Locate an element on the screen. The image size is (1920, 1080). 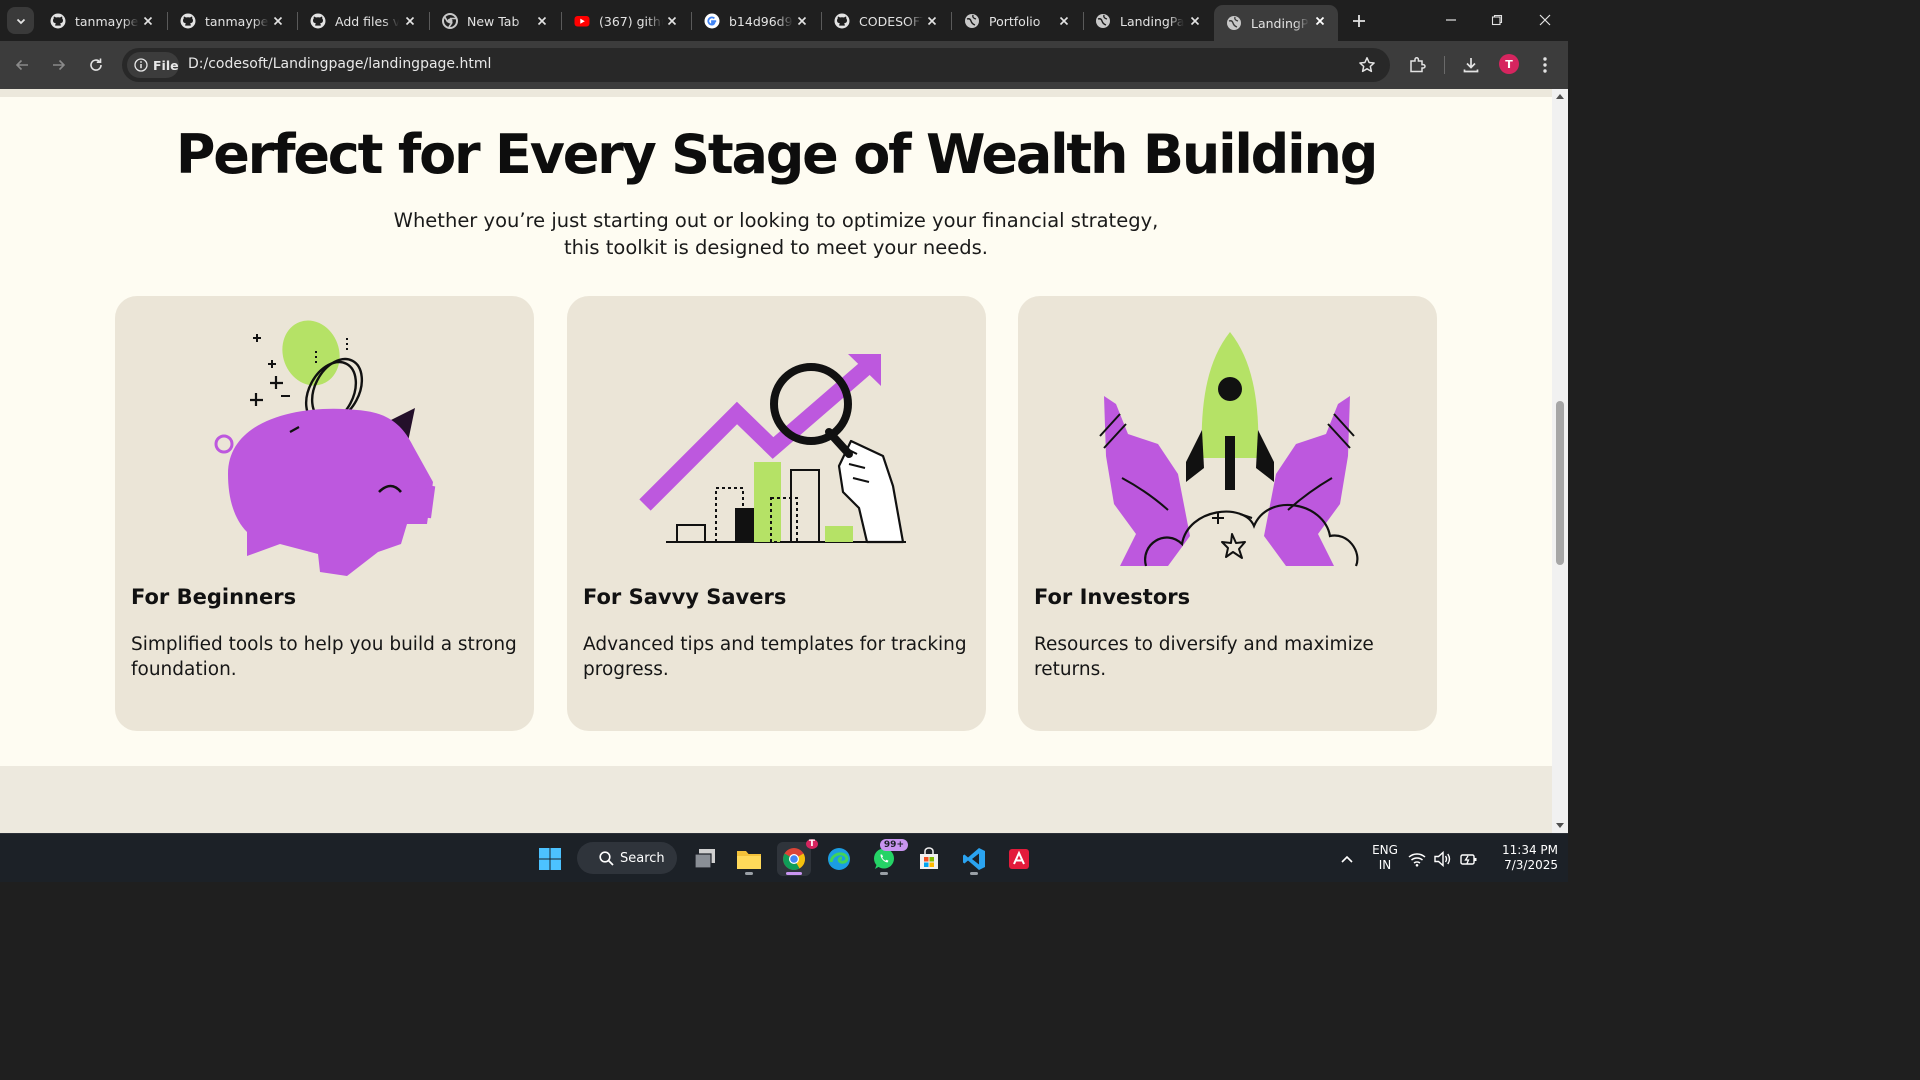
card-title: For Investors is located at coordinates (1112, 597).